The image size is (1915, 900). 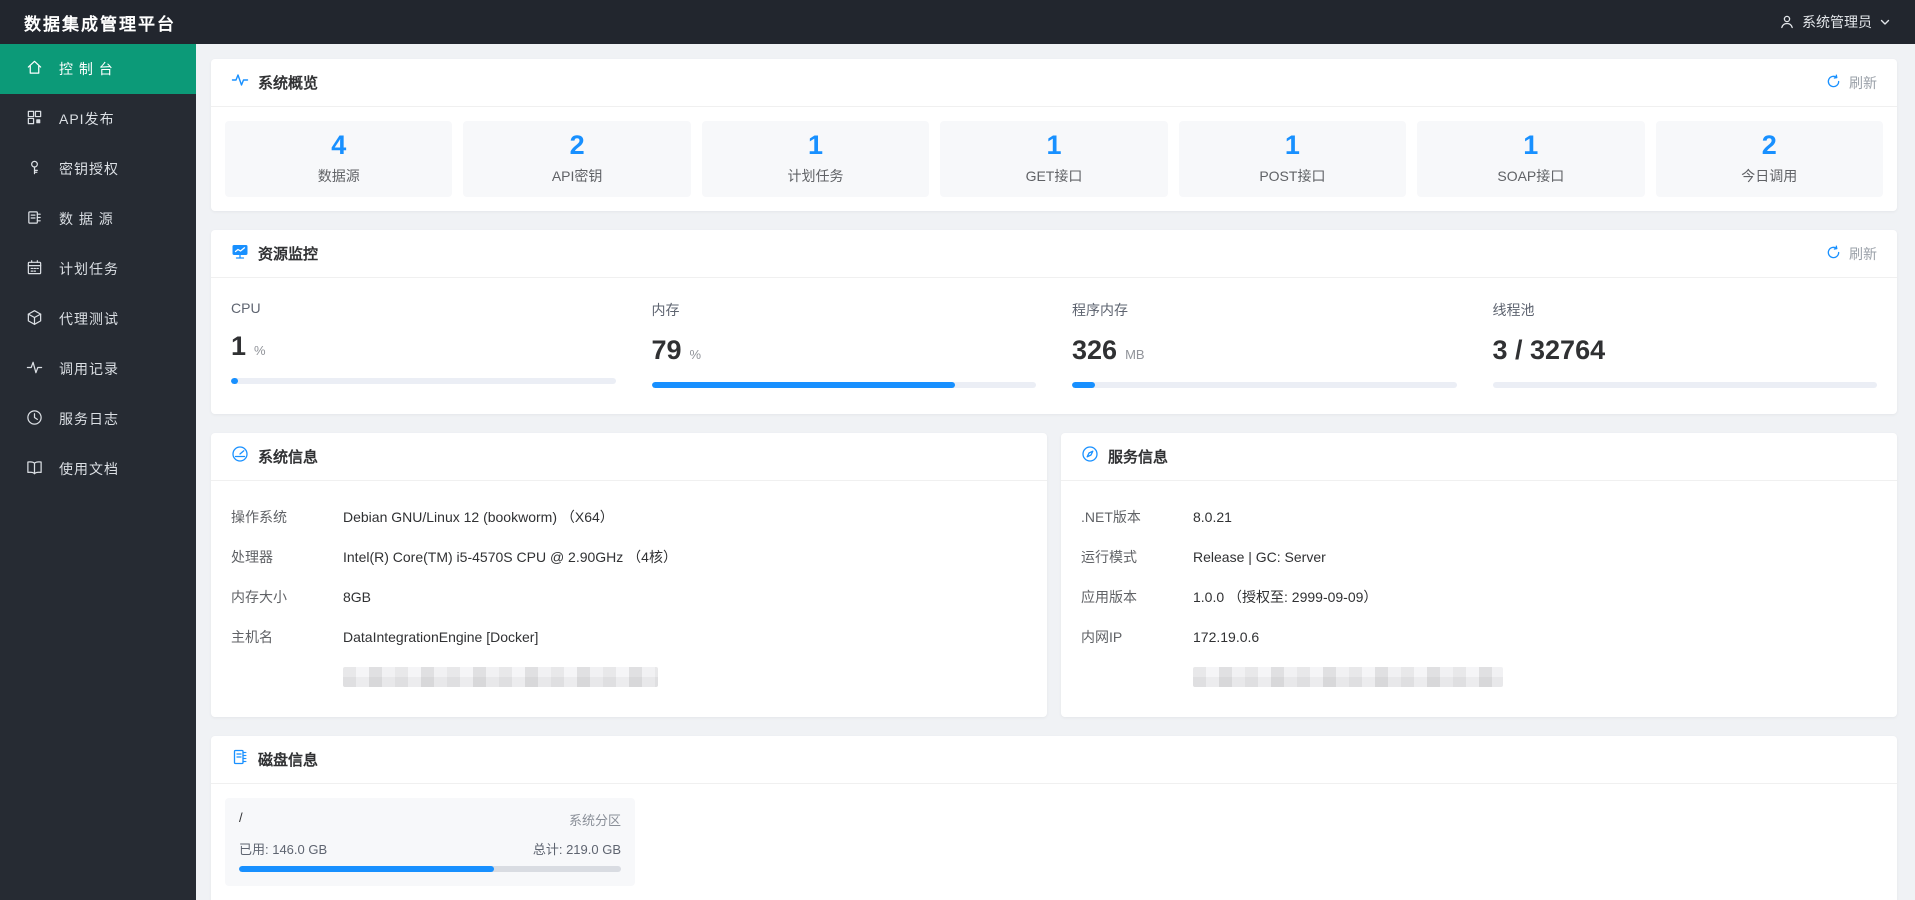 I want to click on sidebar-item-service-logs: 服务日志, so click(x=98, y=419).